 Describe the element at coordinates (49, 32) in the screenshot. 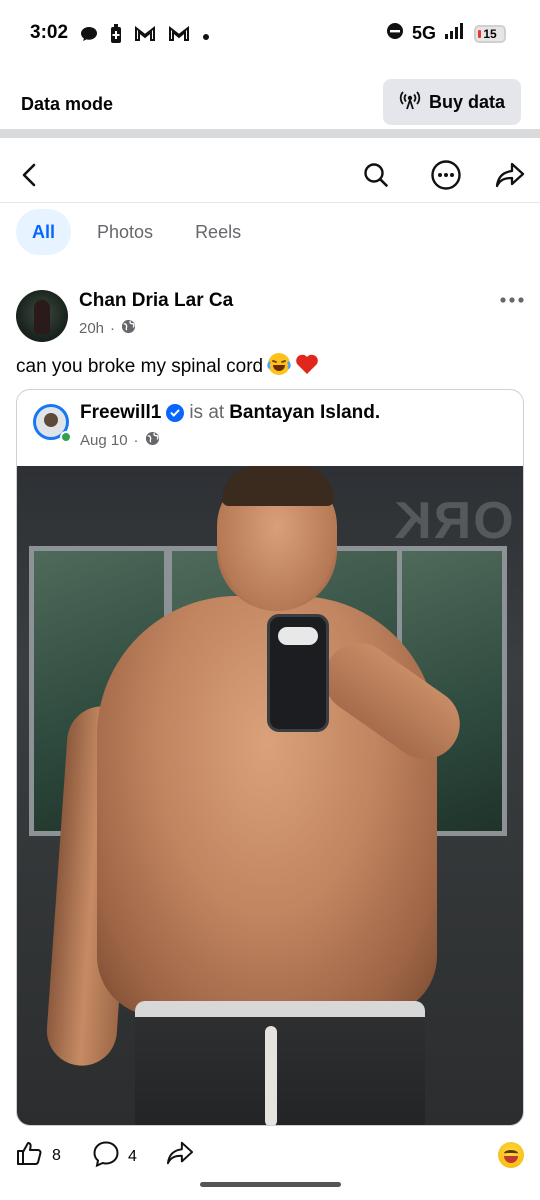

I see `status-time: 3:02` at that location.